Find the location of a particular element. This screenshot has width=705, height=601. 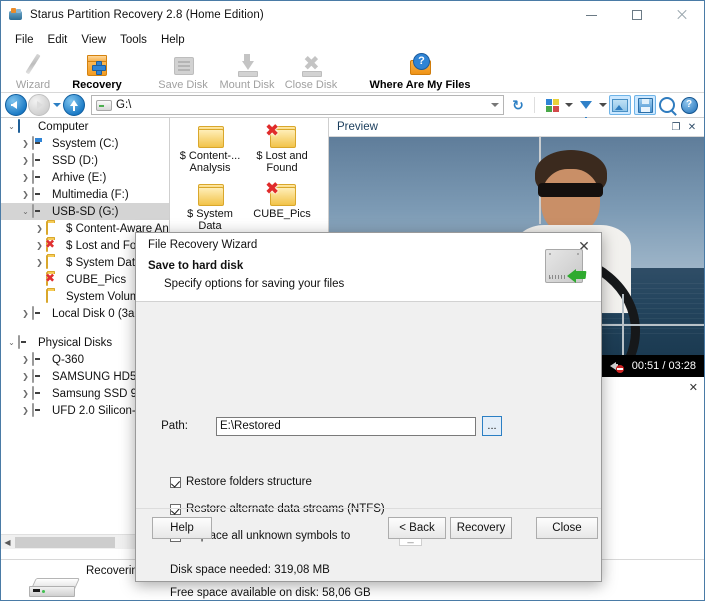

back-button: < Back is located at coordinates (417, 528).